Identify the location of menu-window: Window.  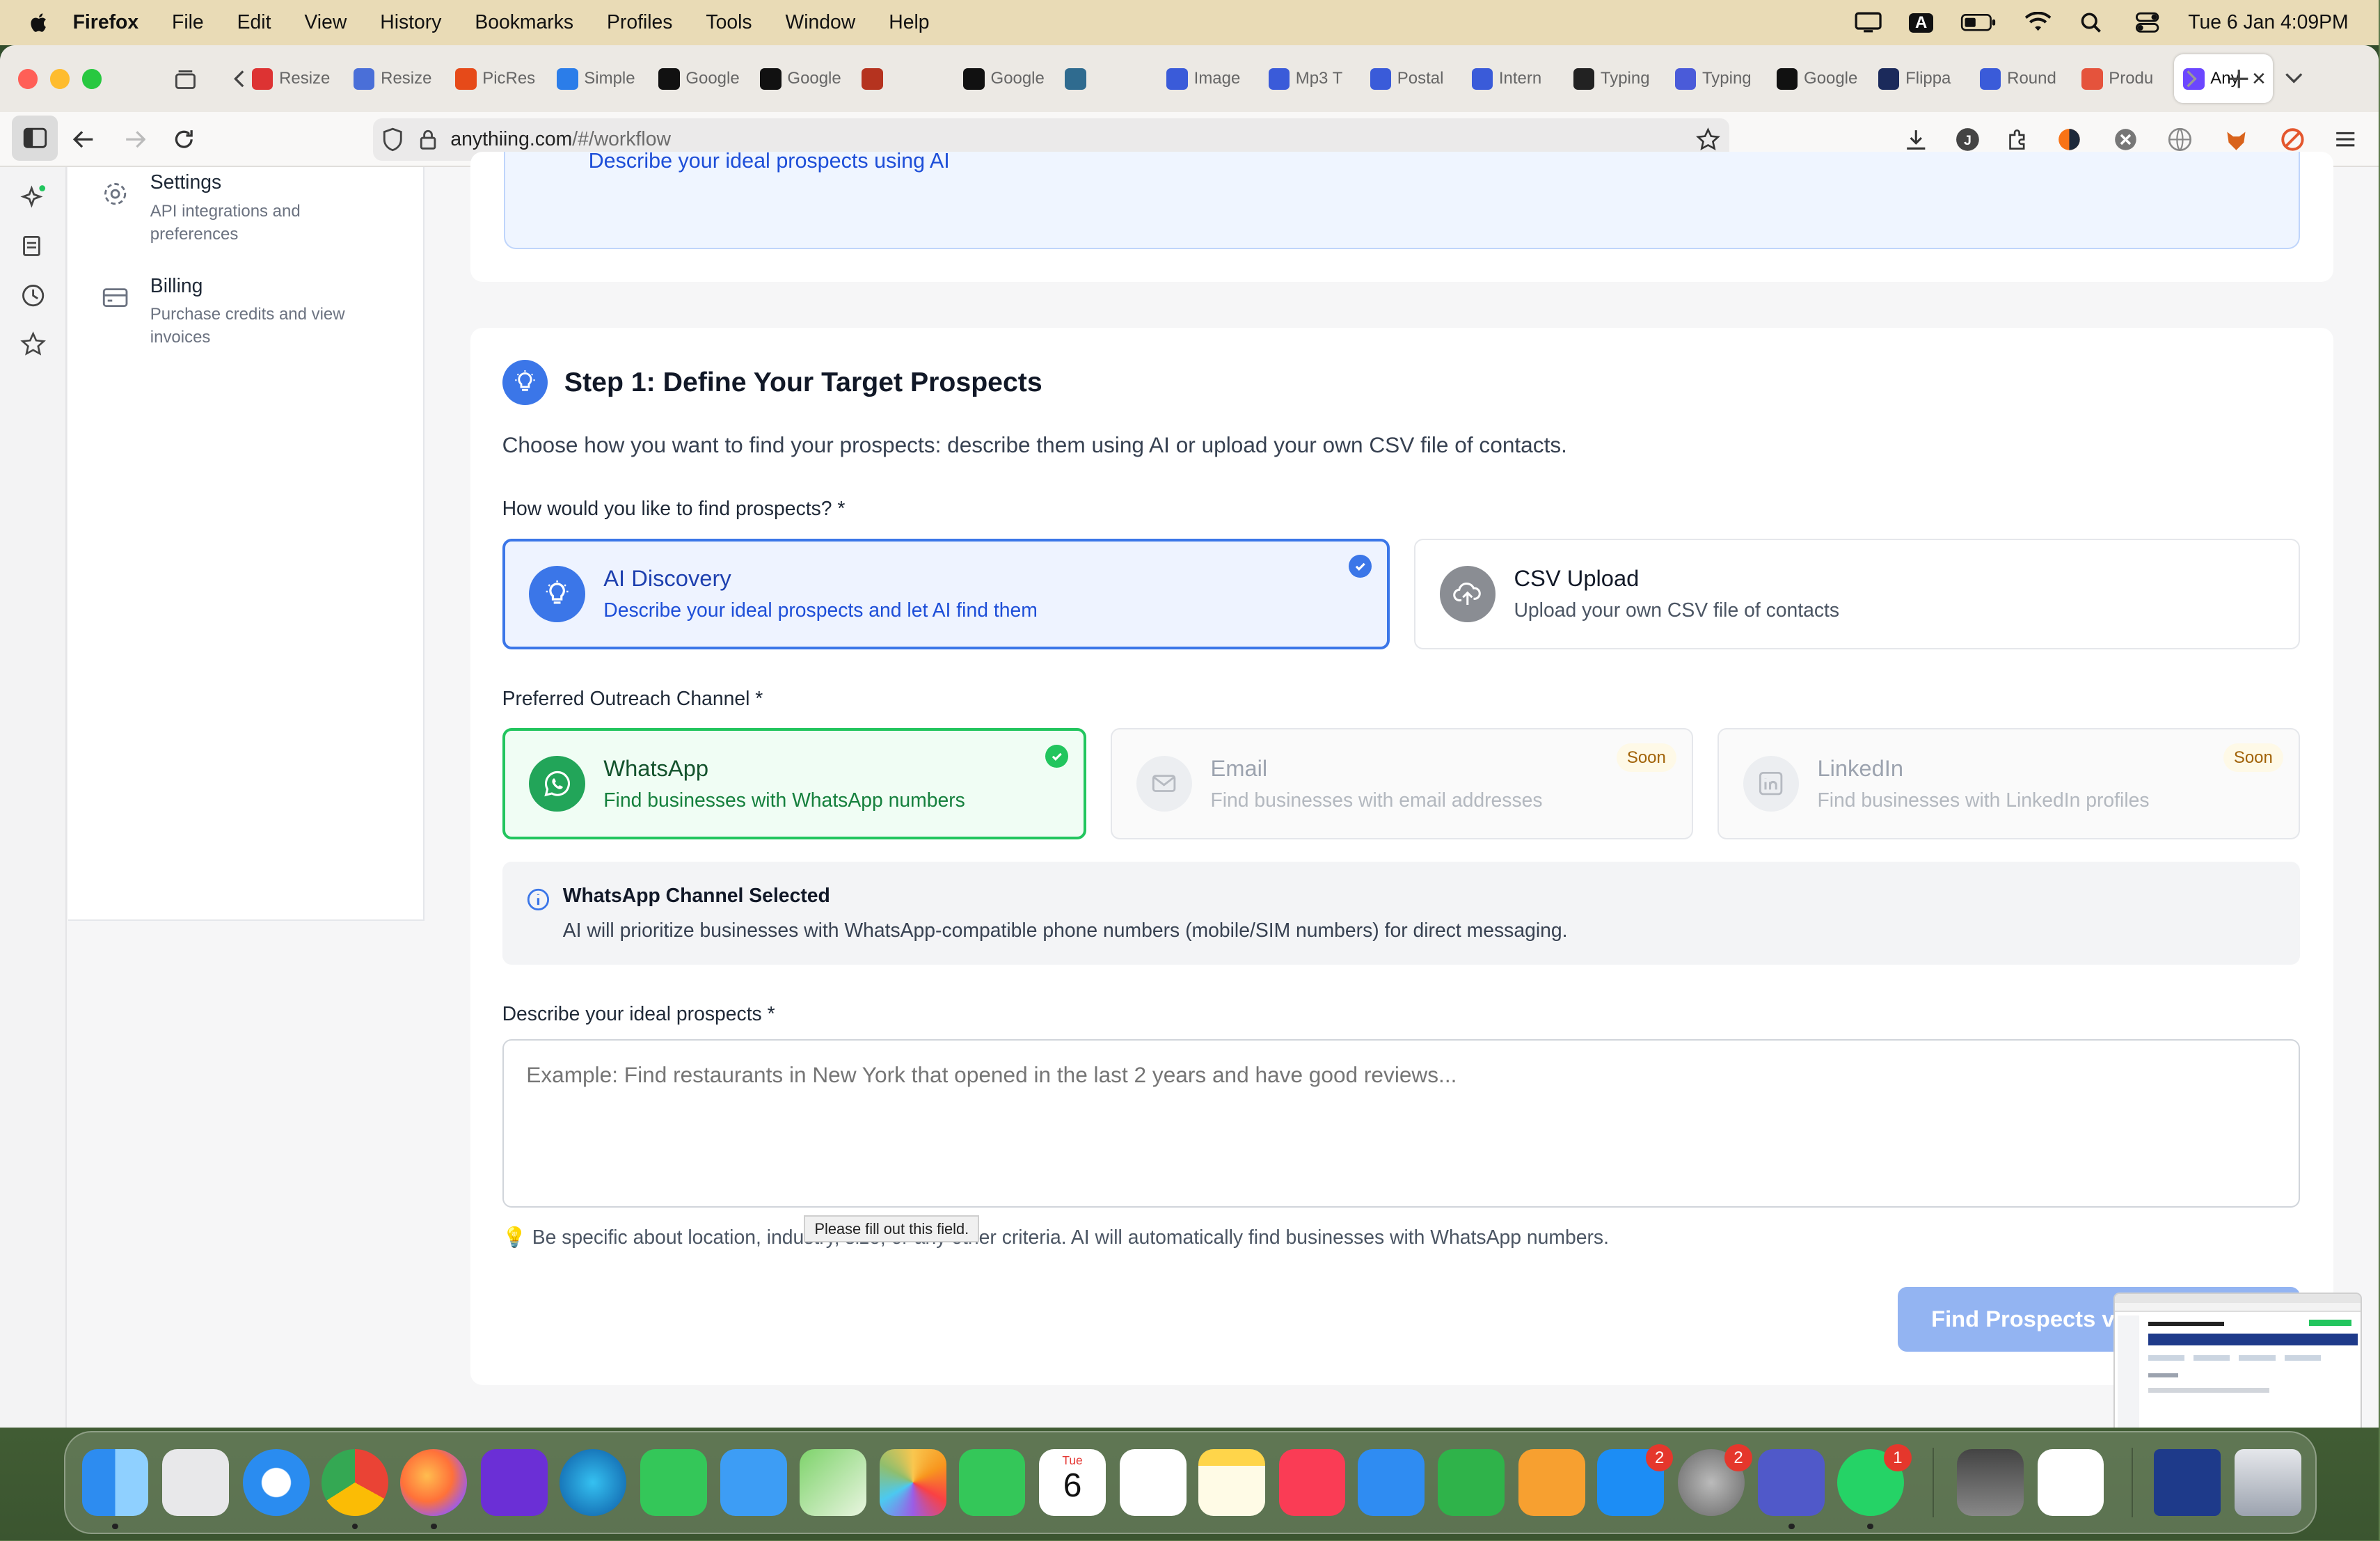
(821, 22).